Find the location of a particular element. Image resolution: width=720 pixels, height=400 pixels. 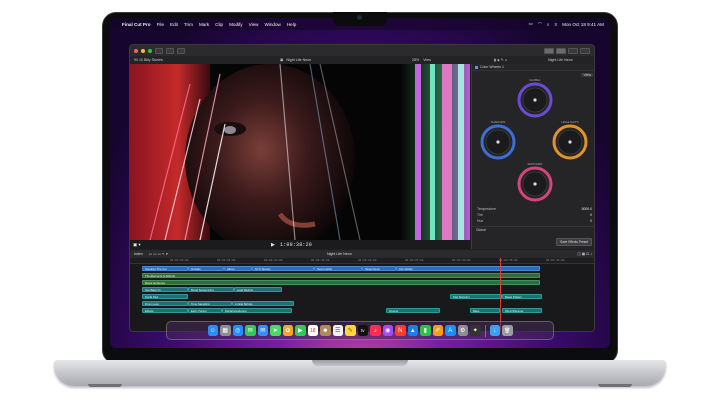

news-icon: N is located at coordinates (400, 330).